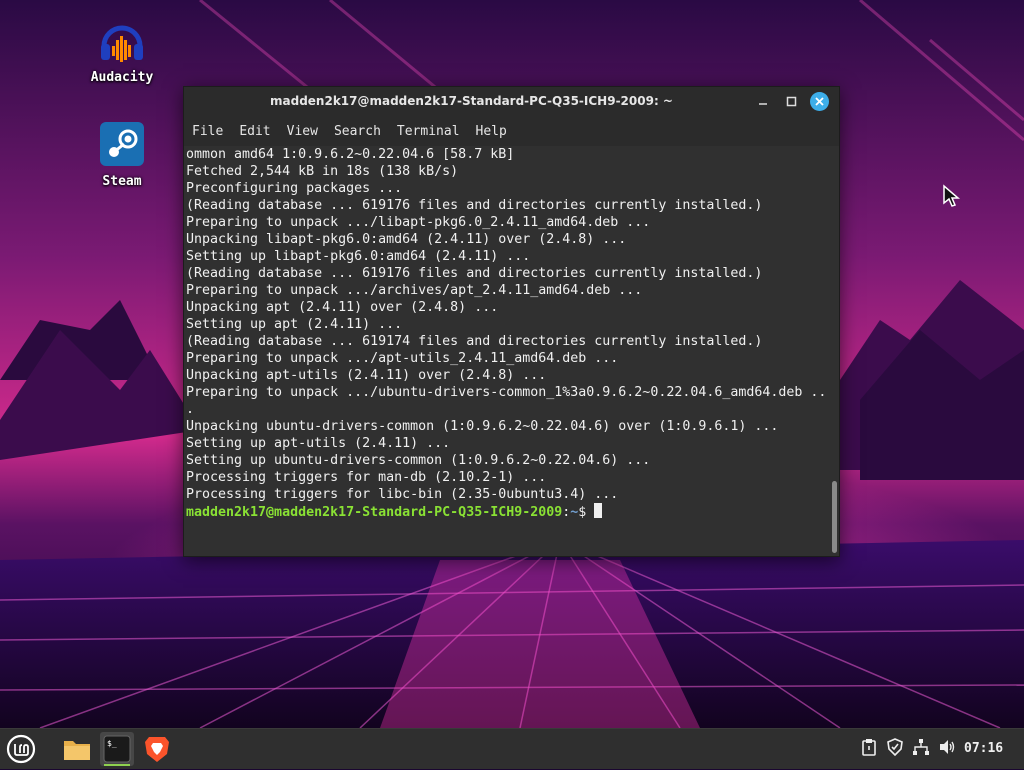 This screenshot has width=1024, height=770. What do you see at coordinates (254, 131) in the screenshot?
I see `menu-edit: Edit` at bounding box center [254, 131].